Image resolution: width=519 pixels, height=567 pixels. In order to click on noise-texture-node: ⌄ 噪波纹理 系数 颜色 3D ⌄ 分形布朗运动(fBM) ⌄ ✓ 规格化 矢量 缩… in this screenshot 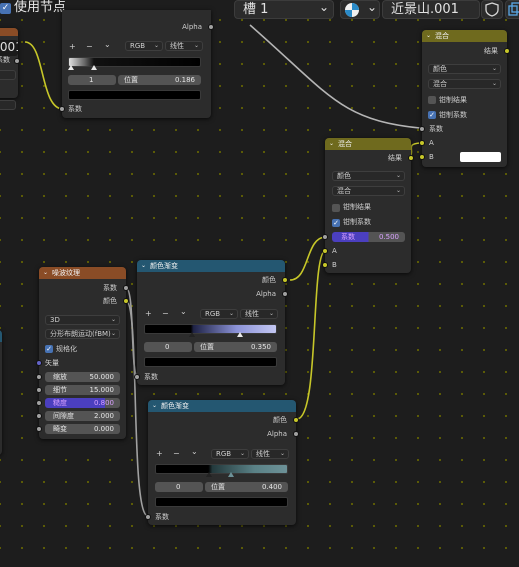, I will do `click(82, 353)`.